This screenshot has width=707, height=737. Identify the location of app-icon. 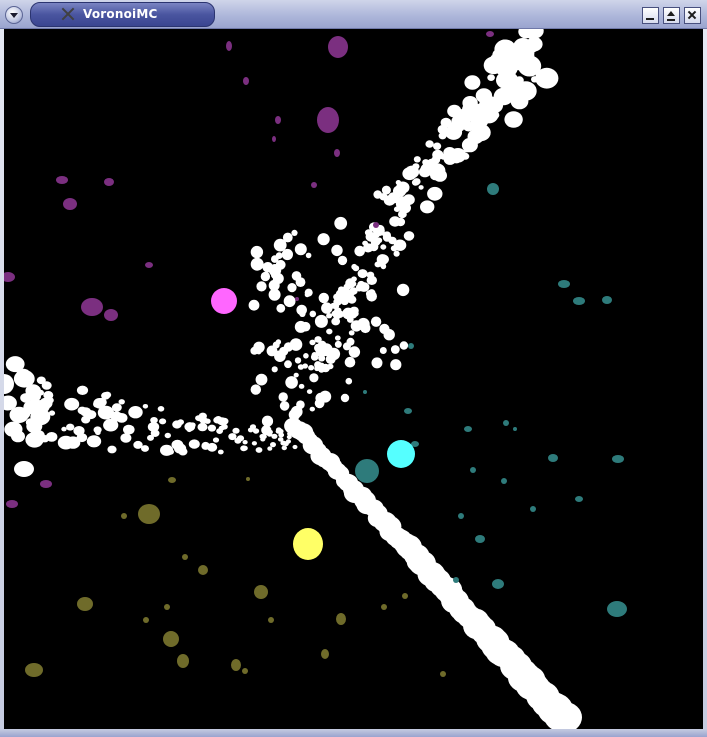
(68, 14).